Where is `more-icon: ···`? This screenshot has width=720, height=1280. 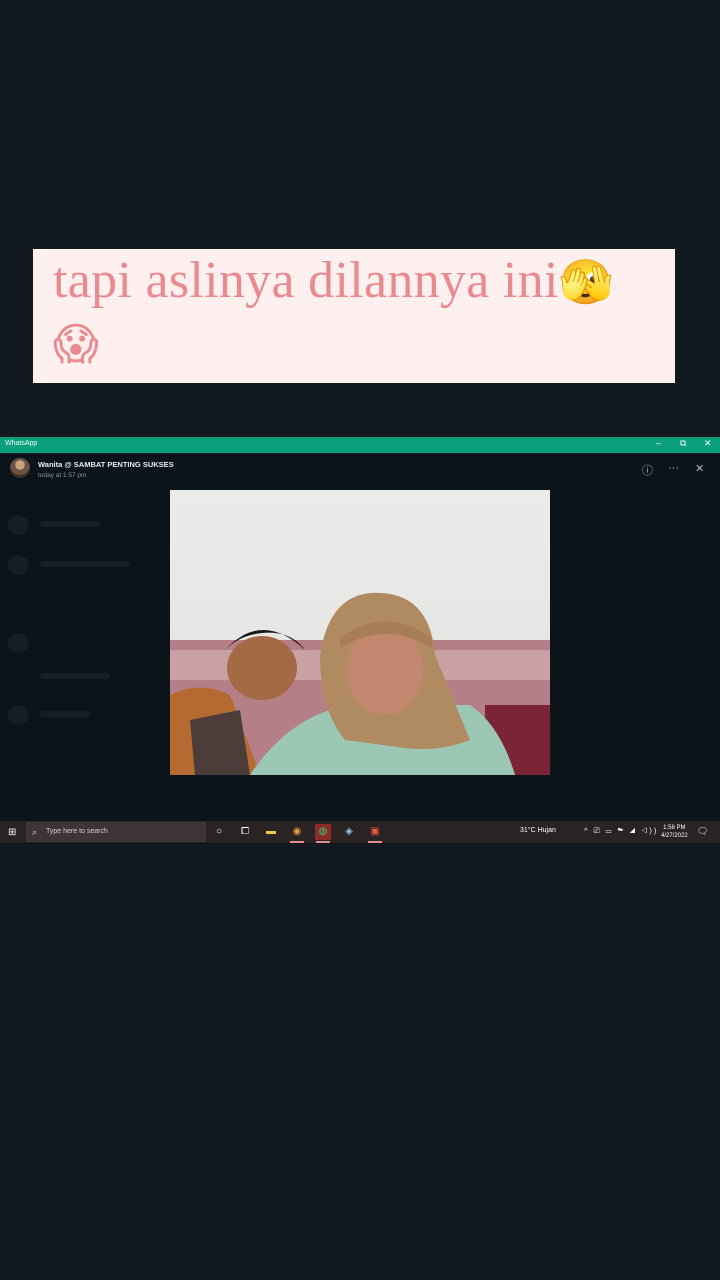
more-icon: ··· is located at coordinates (673, 468).